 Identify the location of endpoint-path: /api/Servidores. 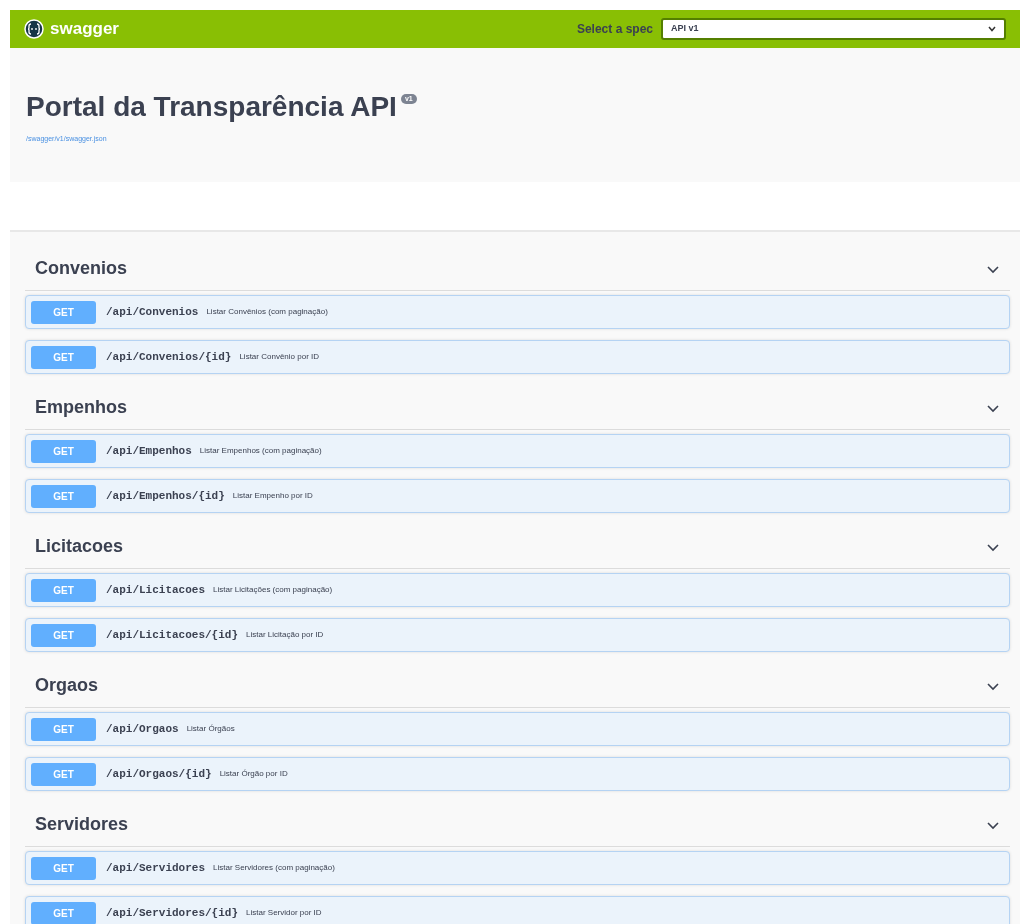
(156, 868).